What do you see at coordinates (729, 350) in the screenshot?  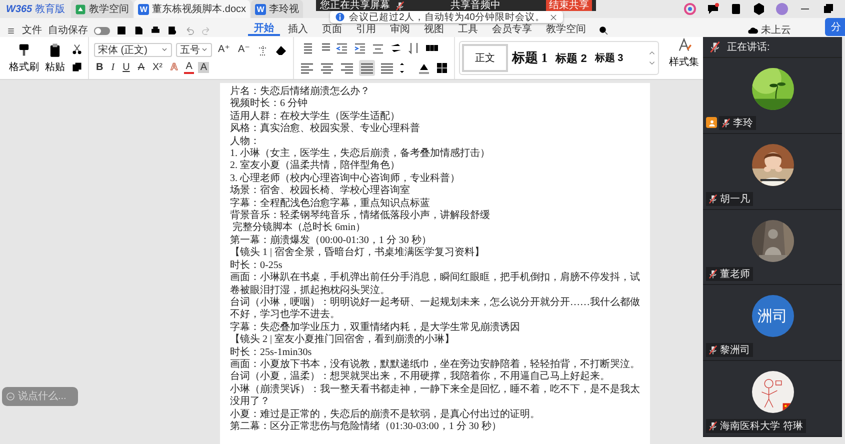 I see `participant-name: 黎洲司` at bounding box center [729, 350].